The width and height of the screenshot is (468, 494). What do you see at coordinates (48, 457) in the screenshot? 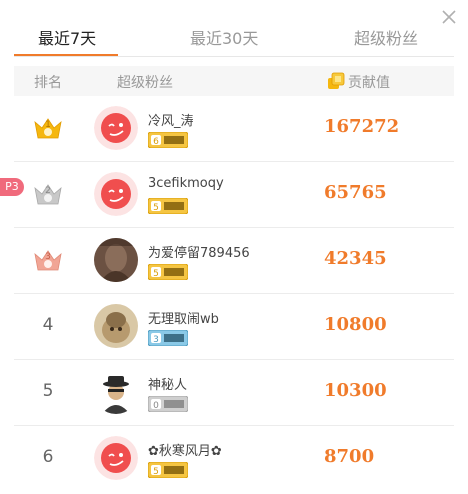
I see `rank-number: 6` at bounding box center [48, 457].